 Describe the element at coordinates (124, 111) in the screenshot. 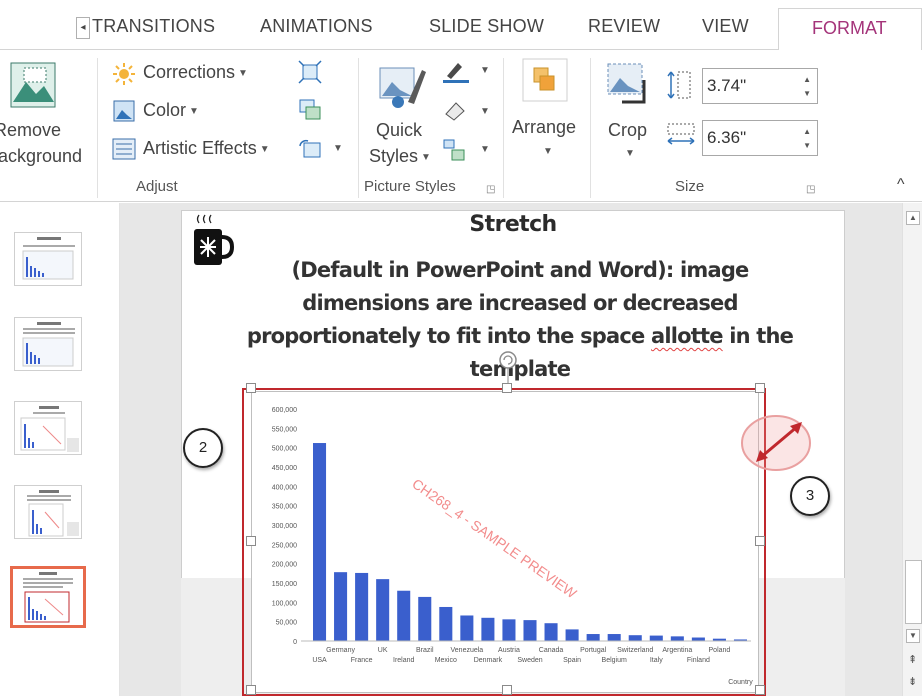

I see `color-picture-icon` at that location.